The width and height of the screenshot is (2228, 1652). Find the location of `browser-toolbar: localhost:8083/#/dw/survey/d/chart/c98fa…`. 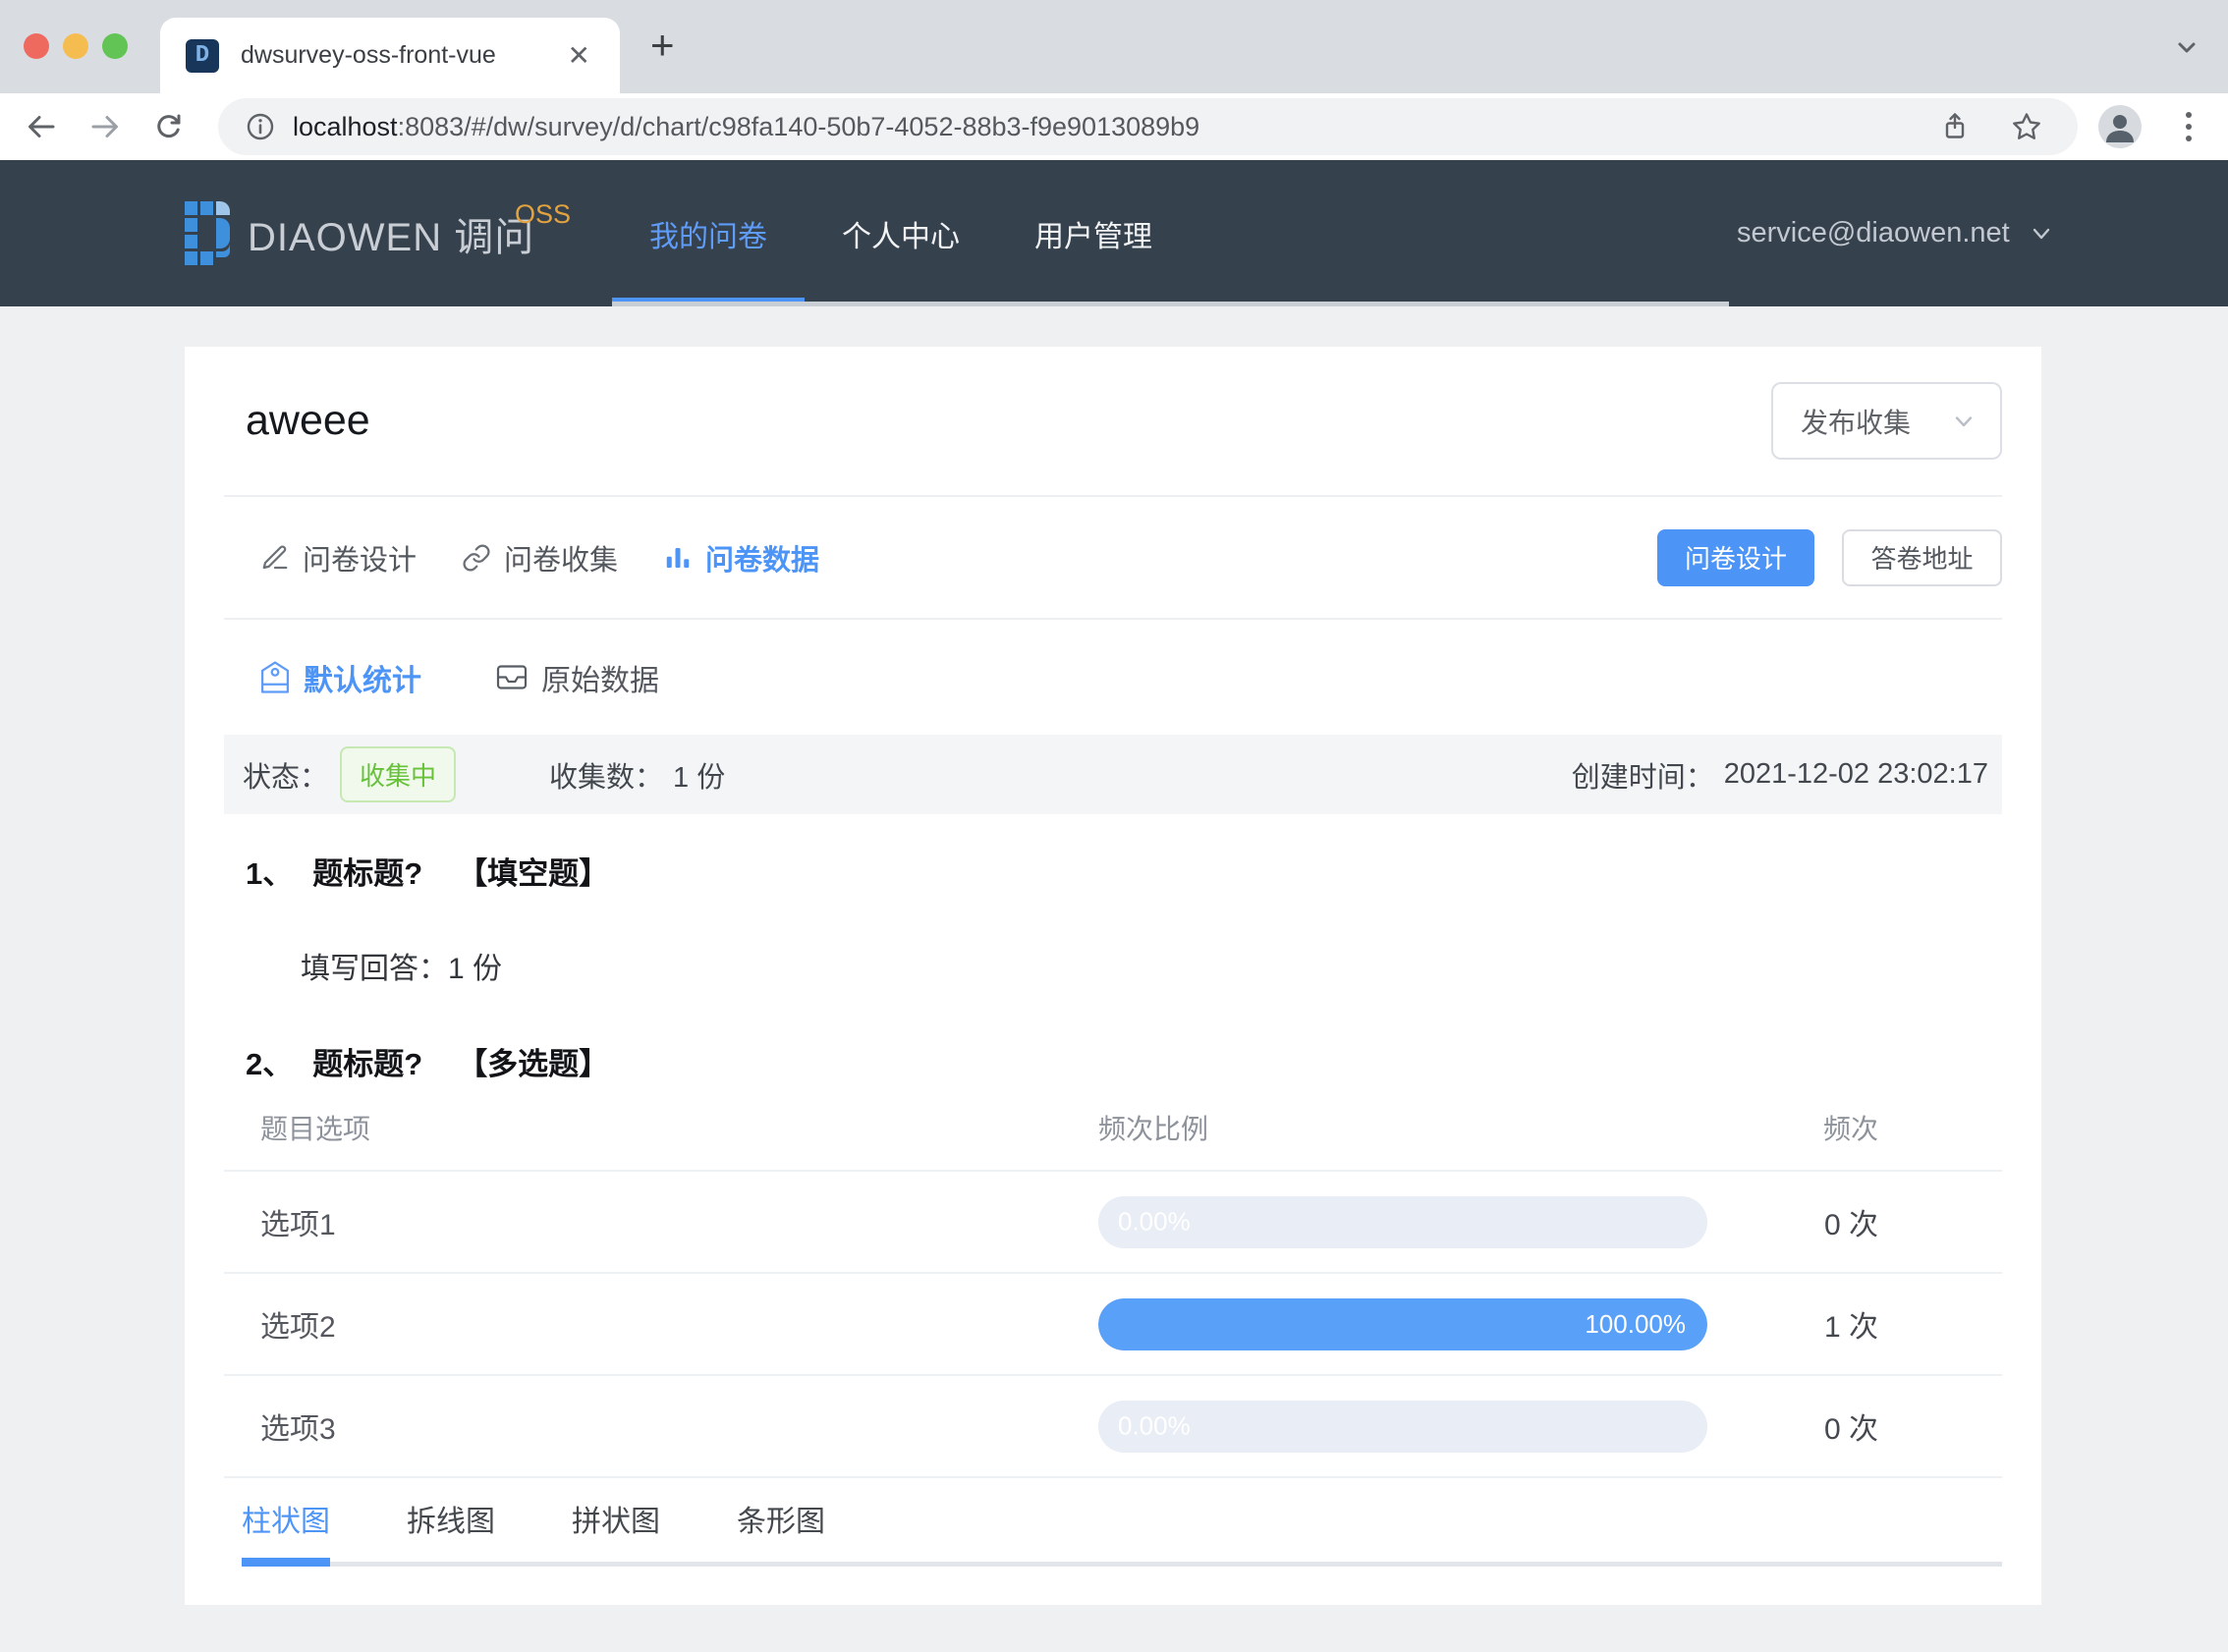

browser-toolbar: localhost:8083/#/dw/survey/d/chart/c98fa… is located at coordinates (1114, 126).